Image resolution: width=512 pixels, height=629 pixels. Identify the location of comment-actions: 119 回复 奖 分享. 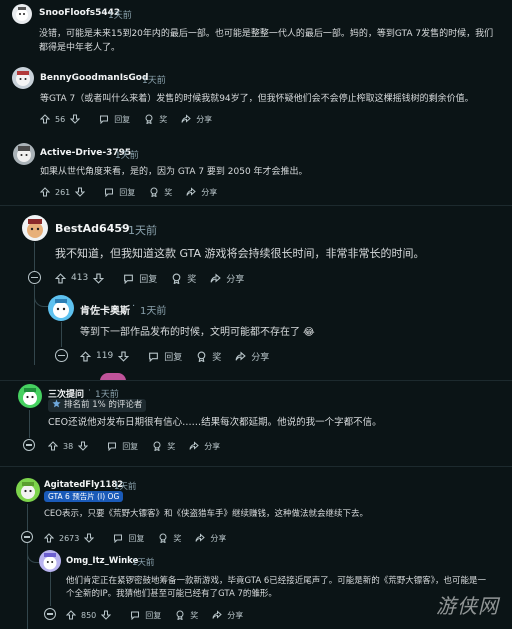
(181, 356).